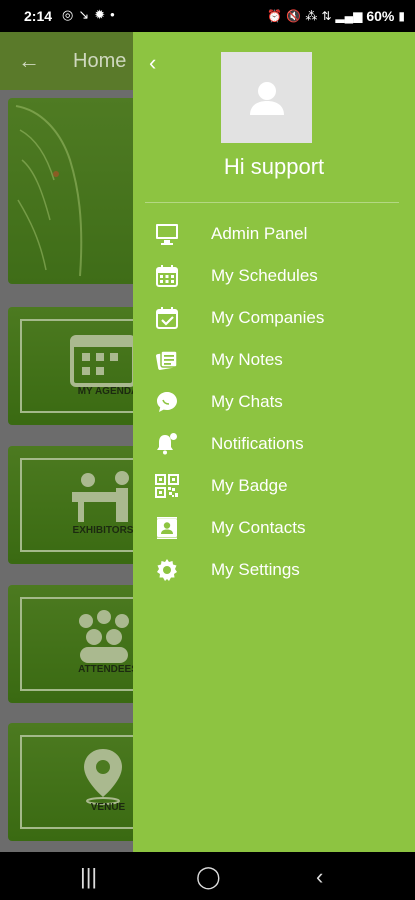 This screenshot has height=900, width=415. What do you see at coordinates (167, 318) in the screenshot?
I see `calendar-check-icon` at bounding box center [167, 318].